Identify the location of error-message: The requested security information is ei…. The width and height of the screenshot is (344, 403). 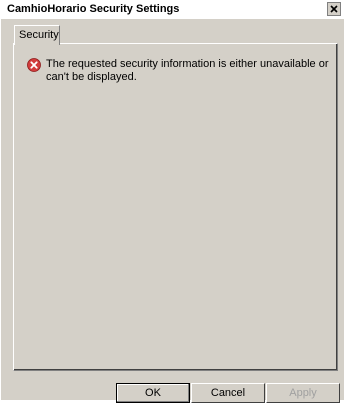
(187, 70).